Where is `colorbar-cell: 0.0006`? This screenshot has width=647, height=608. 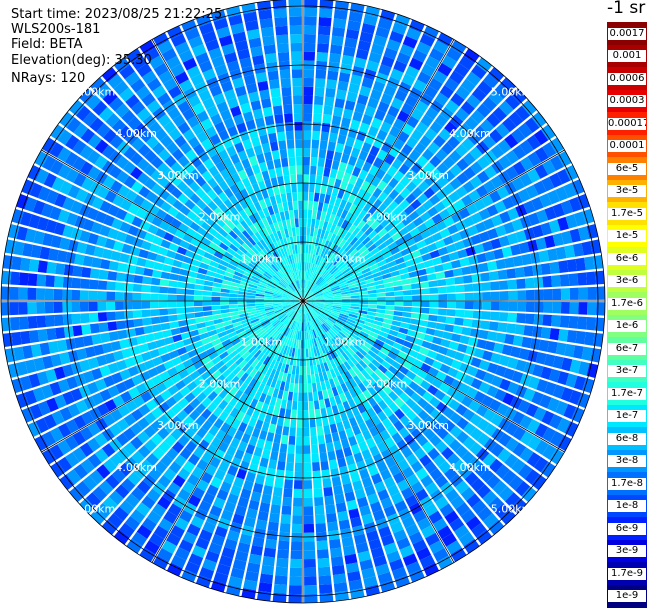 colorbar-cell: 0.0006 is located at coordinates (627, 78).